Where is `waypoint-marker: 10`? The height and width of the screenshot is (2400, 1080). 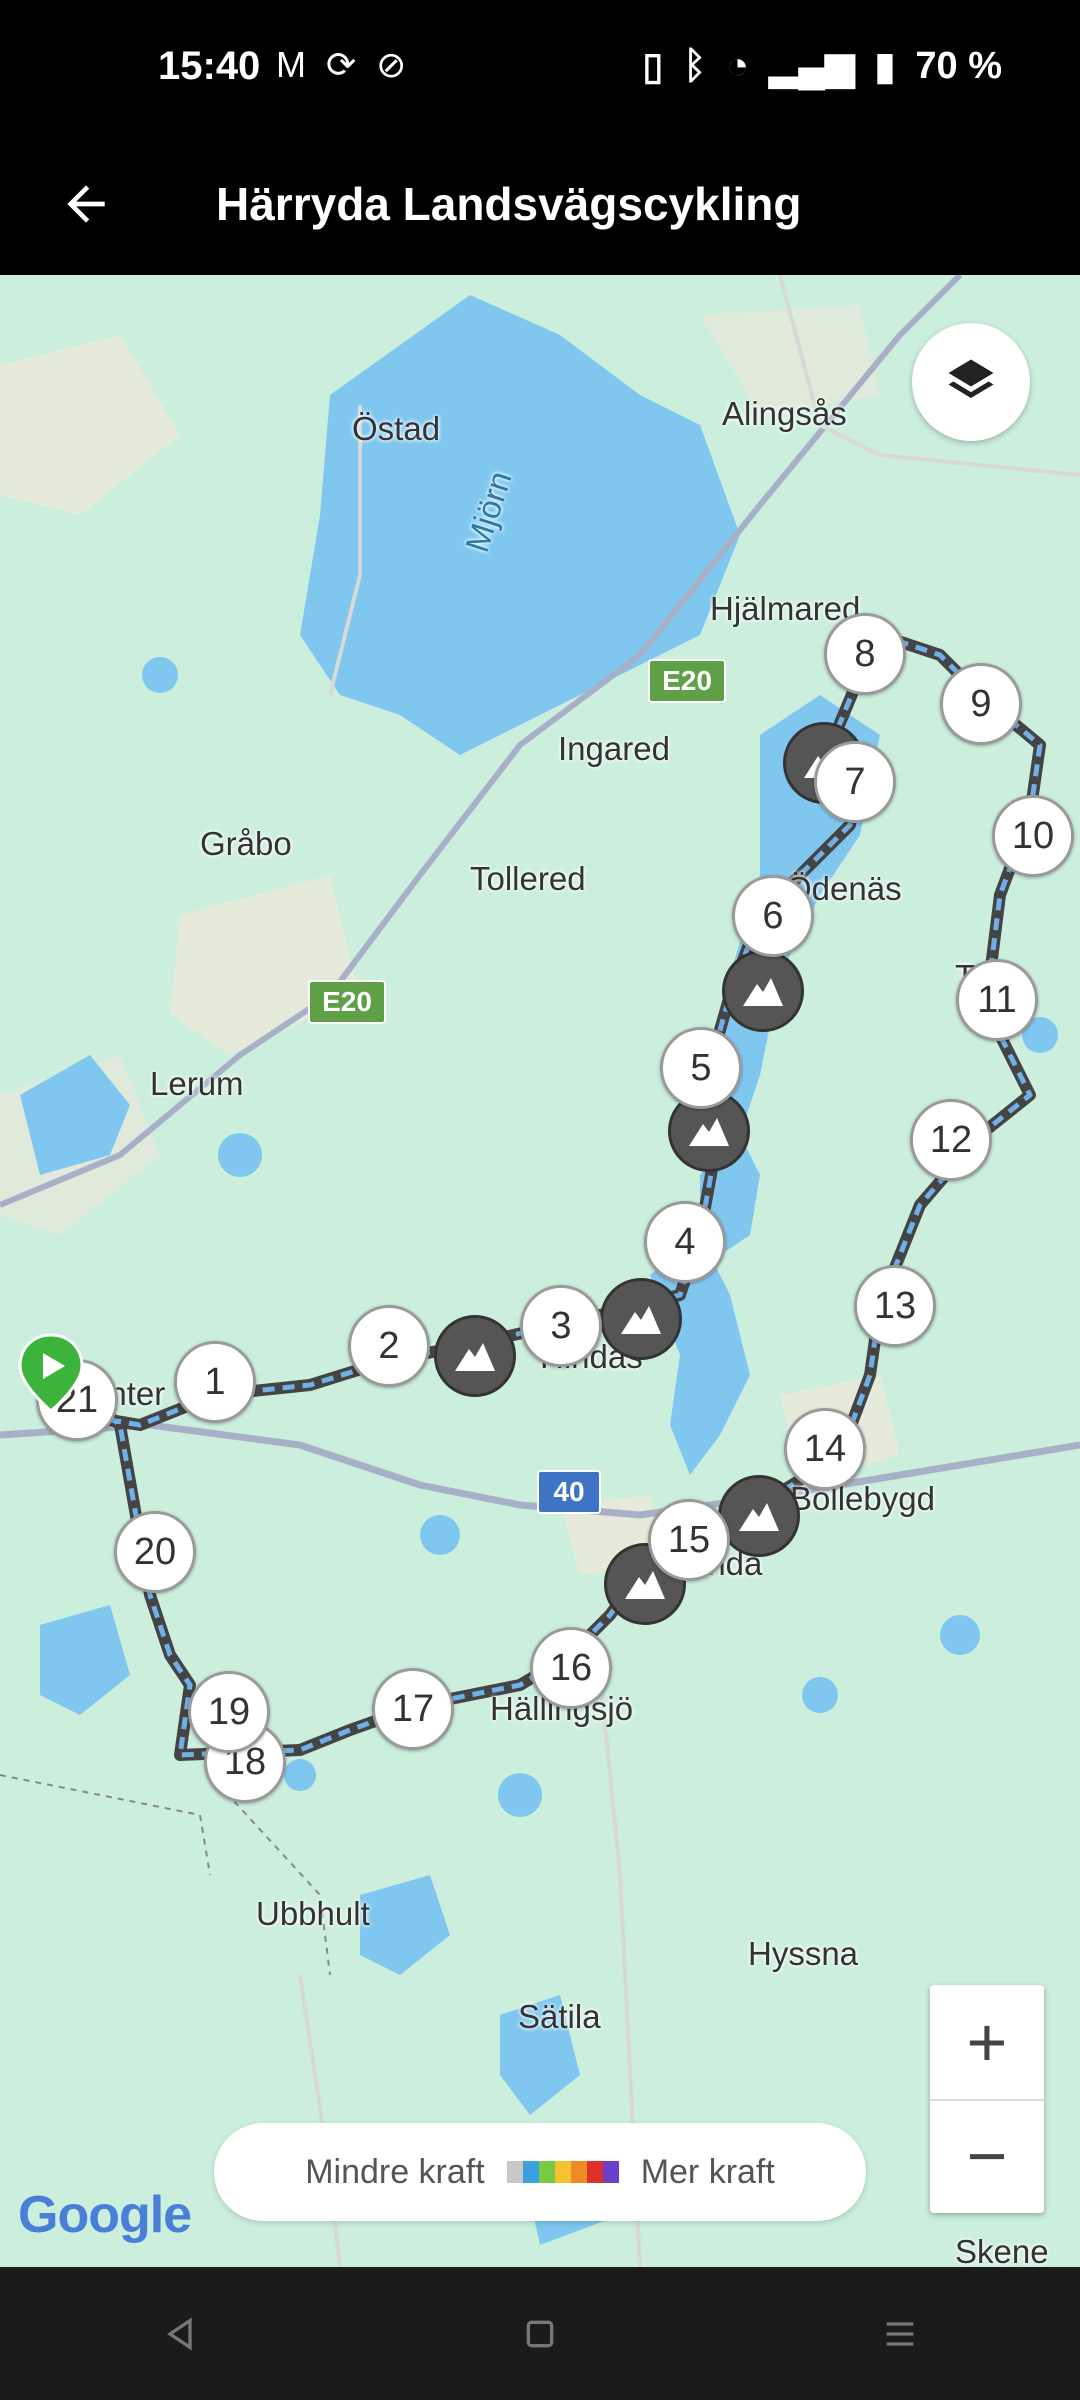 waypoint-marker: 10 is located at coordinates (1033, 836).